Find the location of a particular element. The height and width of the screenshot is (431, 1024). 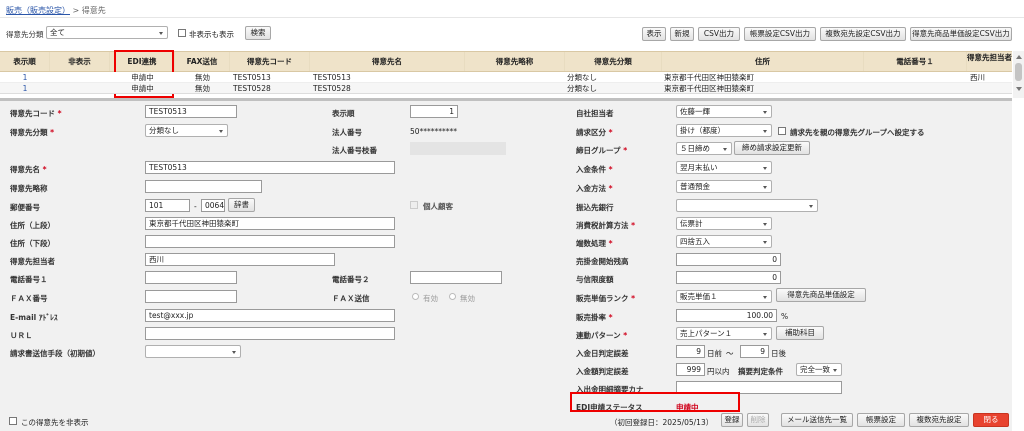

col-address: 住所 is located at coordinates (763, 61).